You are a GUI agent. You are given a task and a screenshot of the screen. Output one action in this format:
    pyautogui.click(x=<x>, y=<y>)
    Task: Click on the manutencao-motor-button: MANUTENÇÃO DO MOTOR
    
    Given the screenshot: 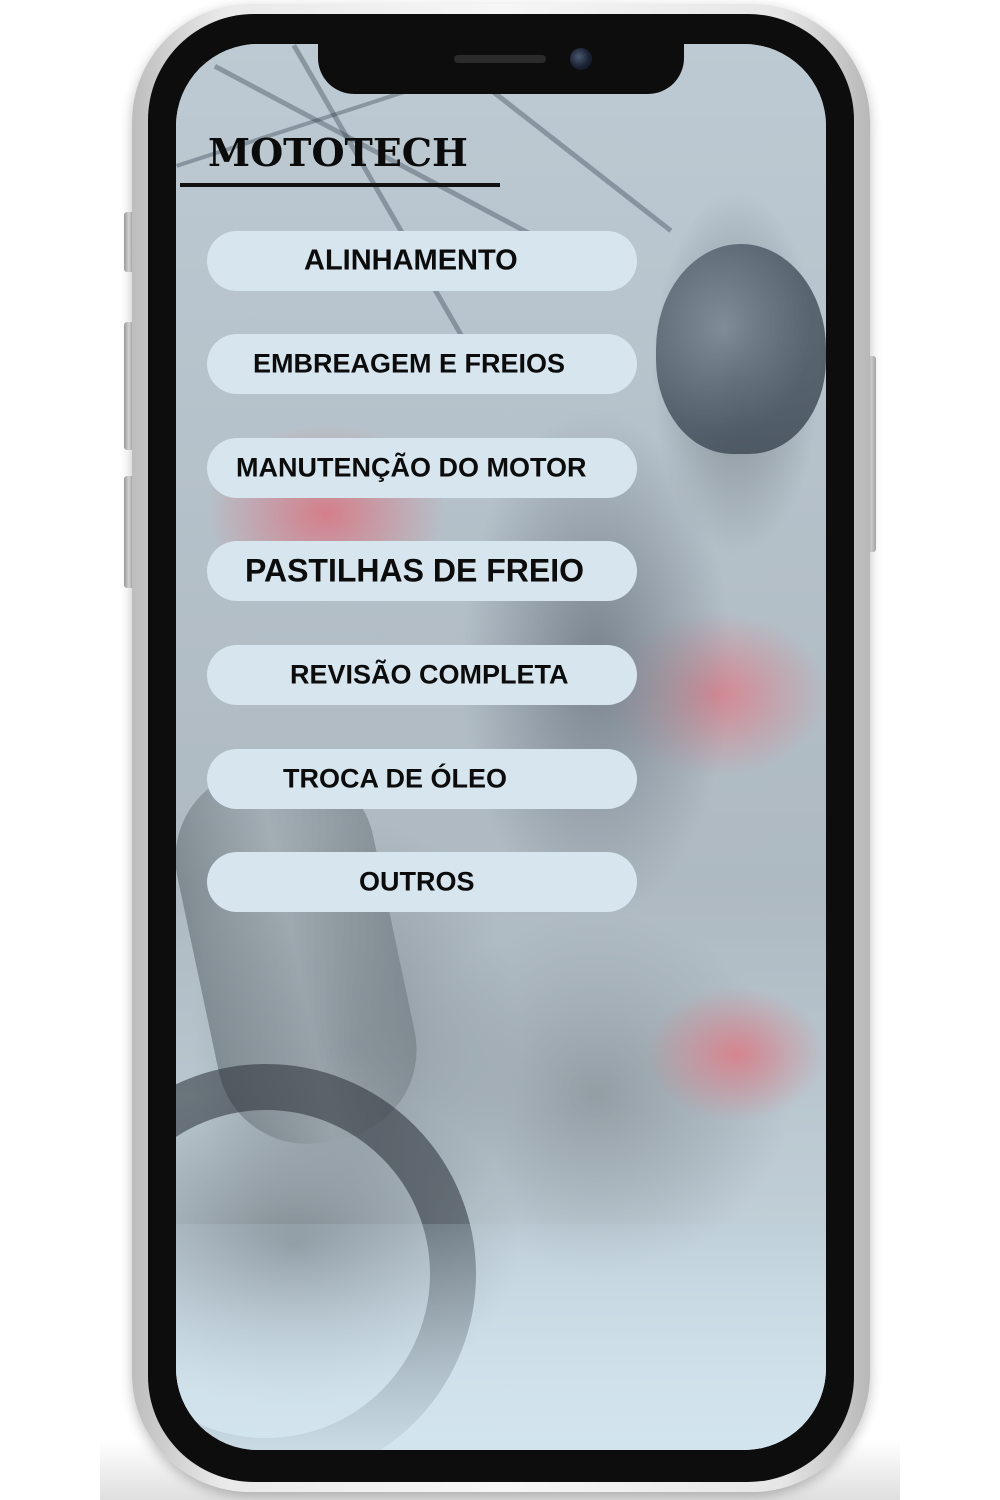 What is the action you would take?
    pyautogui.click(x=422, y=468)
    